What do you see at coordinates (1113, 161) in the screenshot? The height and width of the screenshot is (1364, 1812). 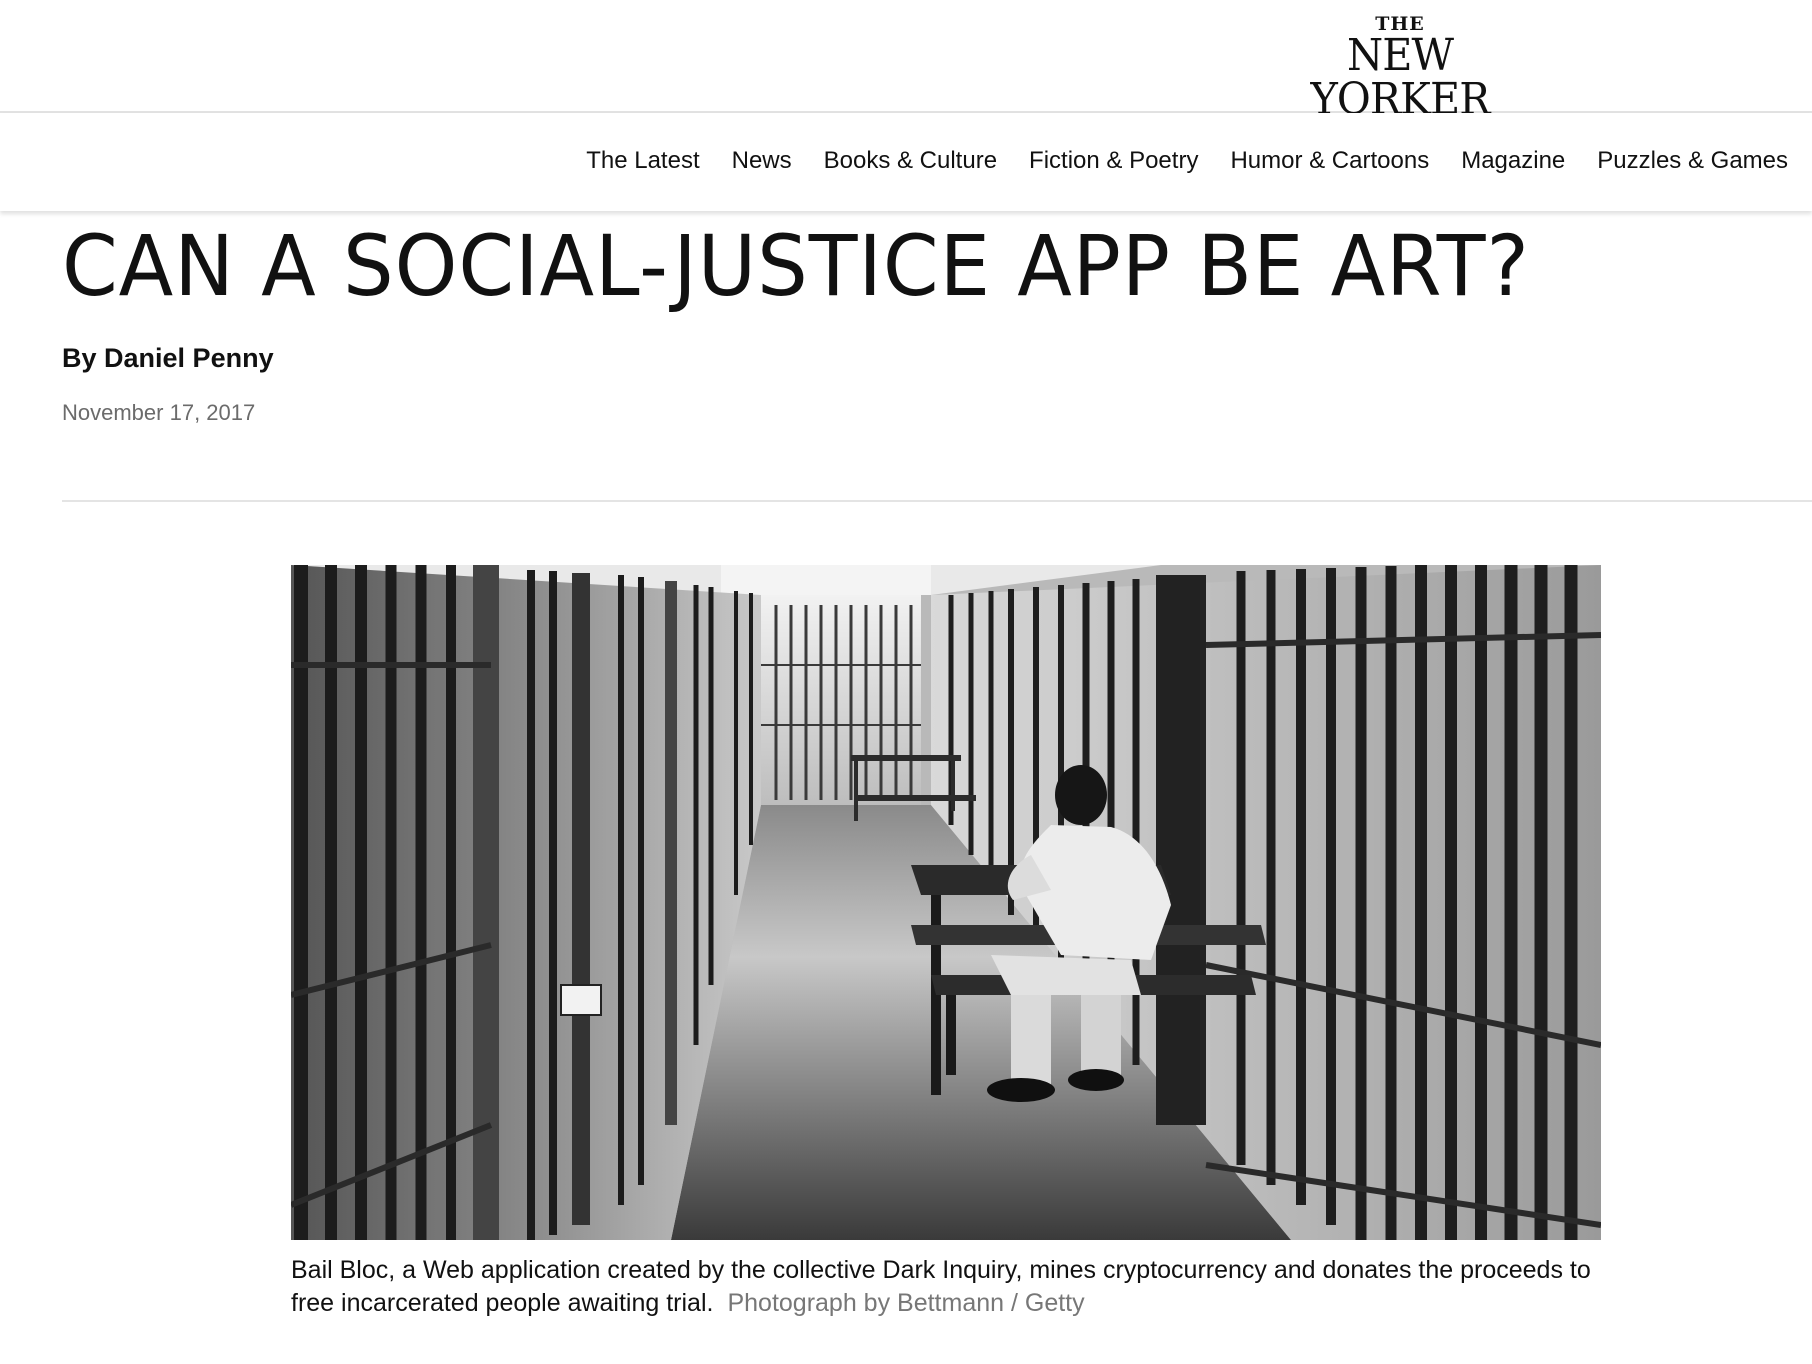 I see `nav-item-fiction-poetry: Fiction & Poetry` at bounding box center [1113, 161].